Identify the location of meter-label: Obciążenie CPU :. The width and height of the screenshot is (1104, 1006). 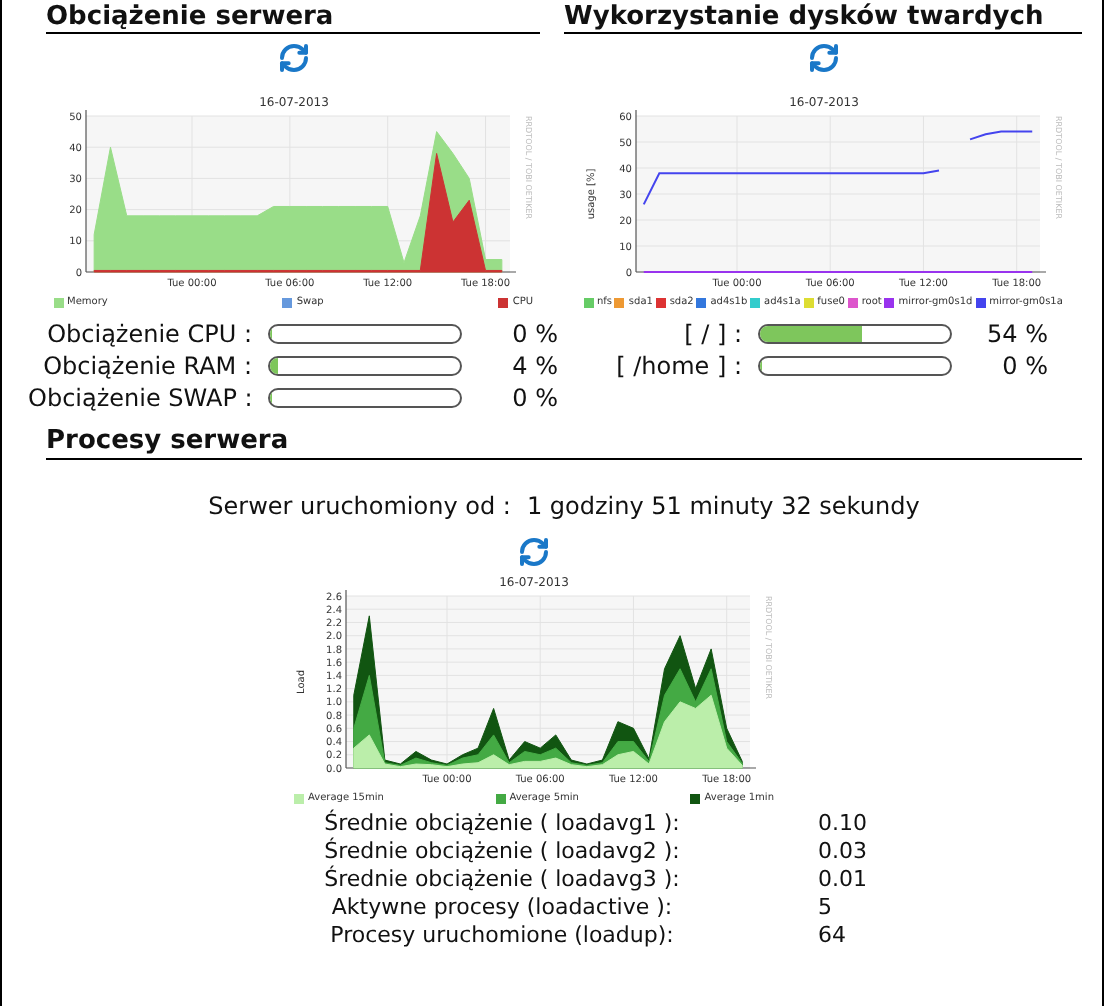
(149, 334).